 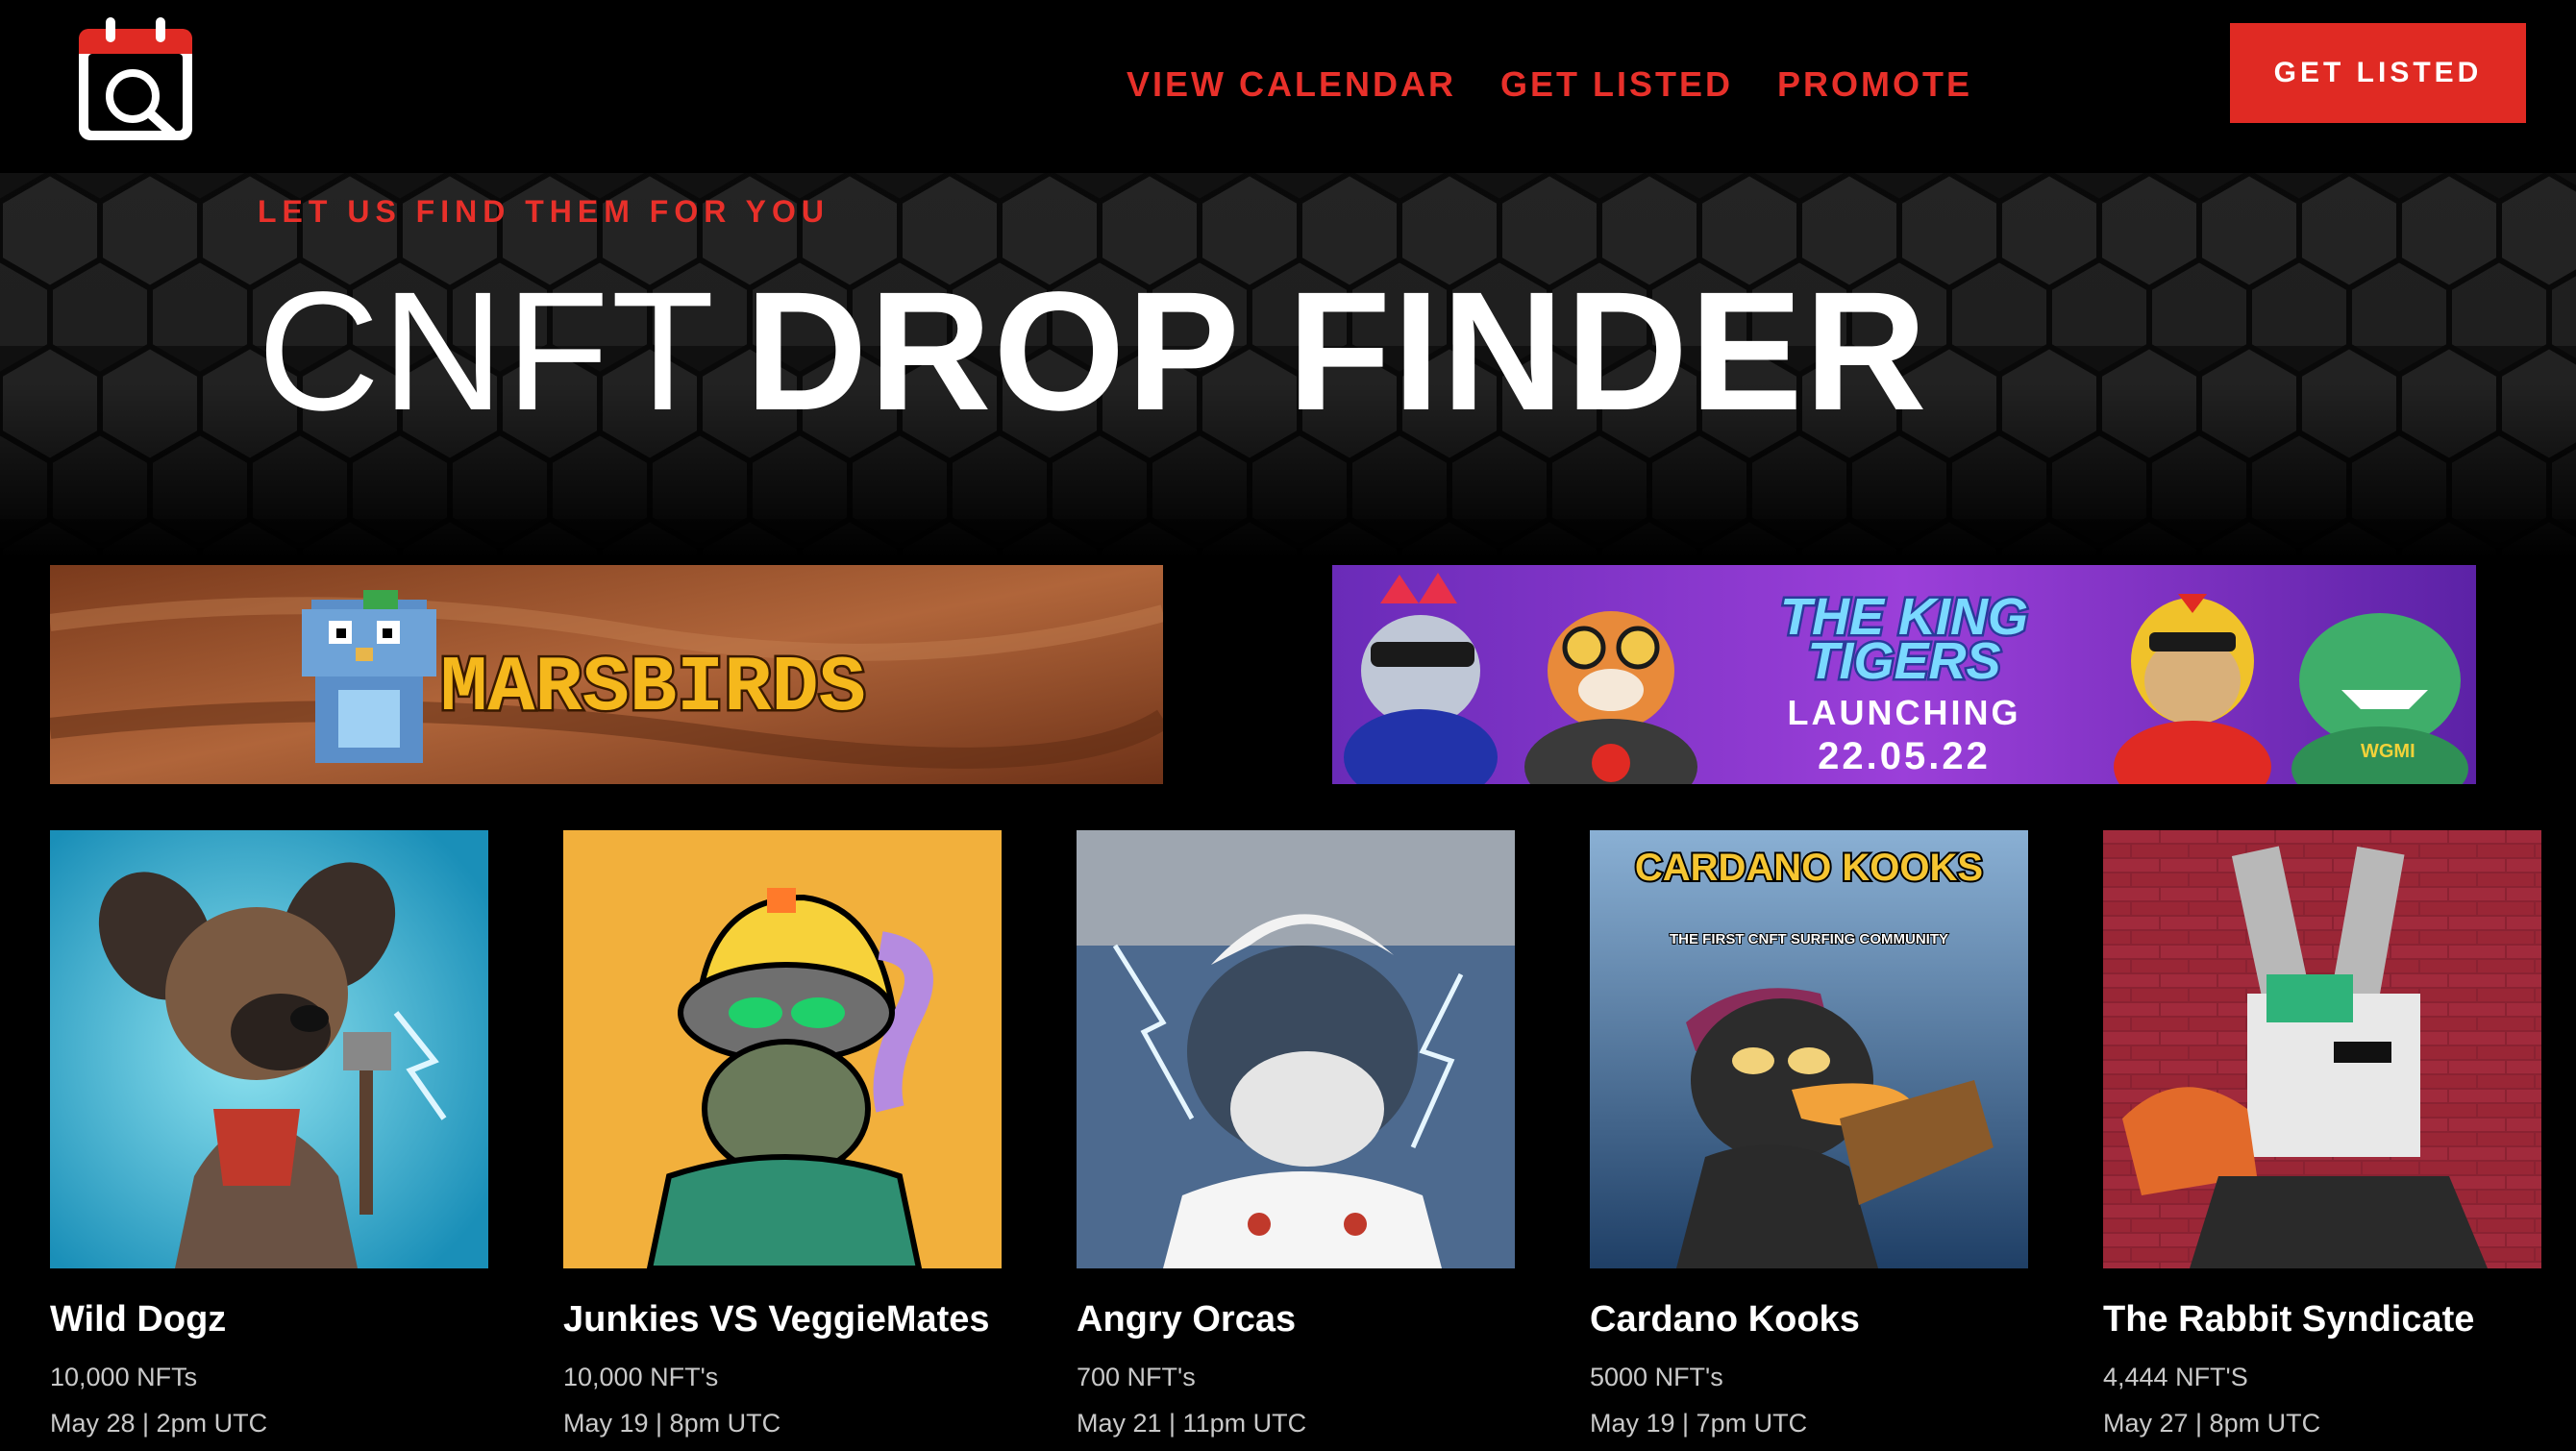 What do you see at coordinates (1296, 1319) in the screenshot?
I see `project-name: Angry Orcas` at bounding box center [1296, 1319].